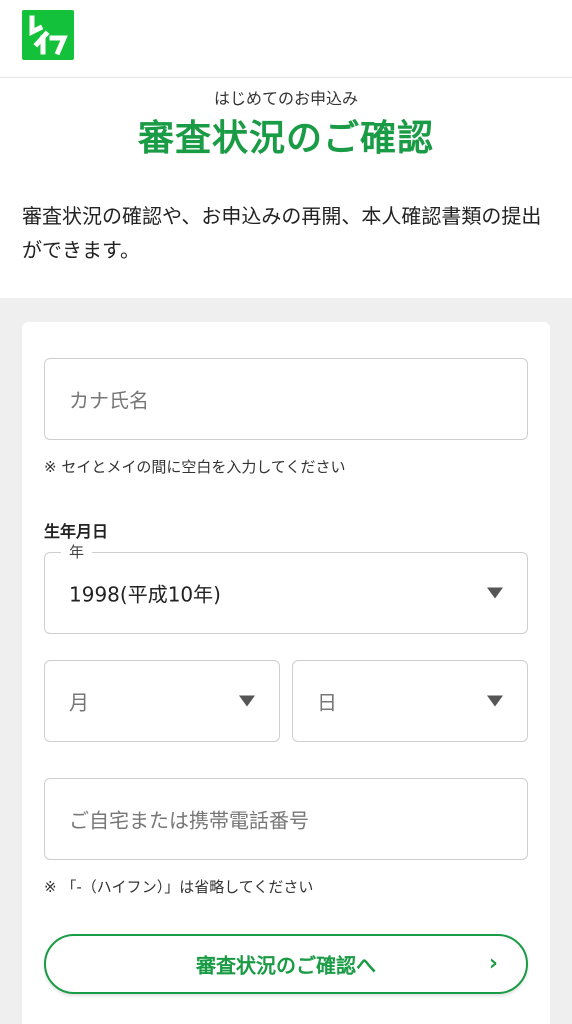 Image resolution: width=572 pixels, height=1024 pixels. What do you see at coordinates (195, 467) in the screenshot?
I see `name-note: ※ セイとメイの間に空白を入力してください` at bounding box center [195, 467].